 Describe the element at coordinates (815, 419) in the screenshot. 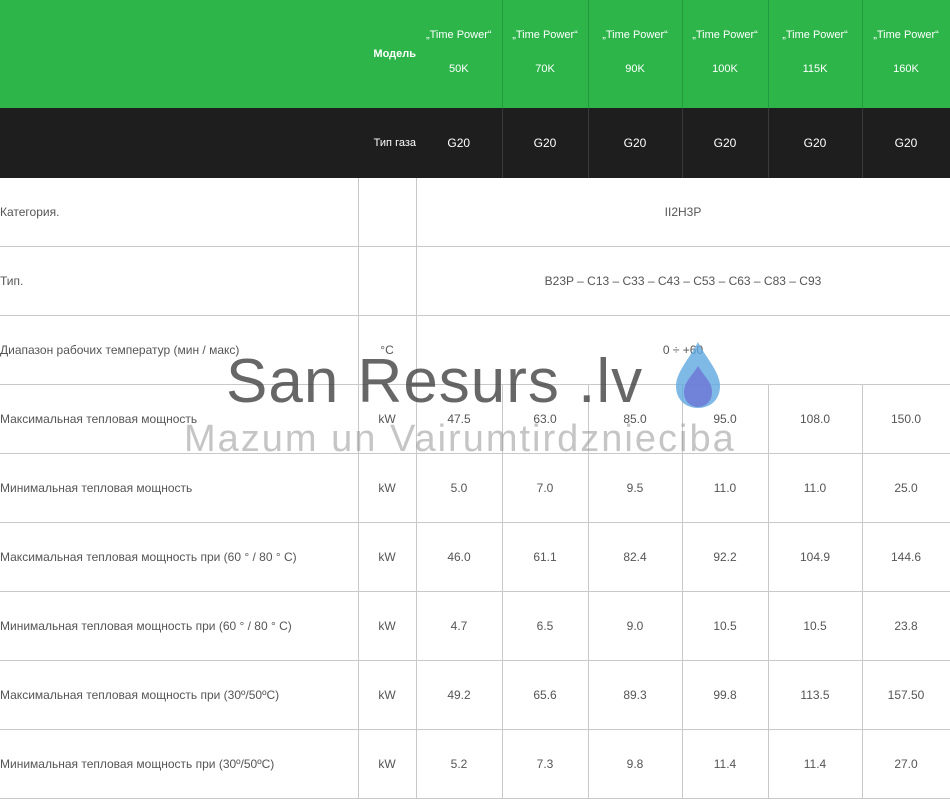

I see `value-cell: 108.0` at that location.